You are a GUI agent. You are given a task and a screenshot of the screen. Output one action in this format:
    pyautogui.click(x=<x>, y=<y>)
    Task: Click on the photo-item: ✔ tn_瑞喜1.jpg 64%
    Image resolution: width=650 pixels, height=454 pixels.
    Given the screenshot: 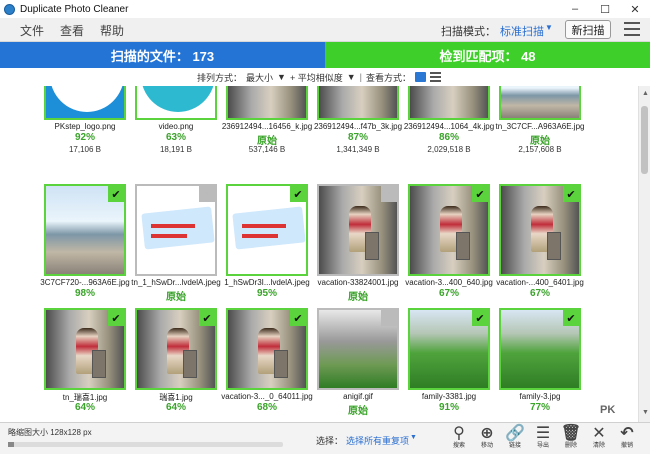 What is the action you would take?
    pyautogui.click(x=89, y=364)
    